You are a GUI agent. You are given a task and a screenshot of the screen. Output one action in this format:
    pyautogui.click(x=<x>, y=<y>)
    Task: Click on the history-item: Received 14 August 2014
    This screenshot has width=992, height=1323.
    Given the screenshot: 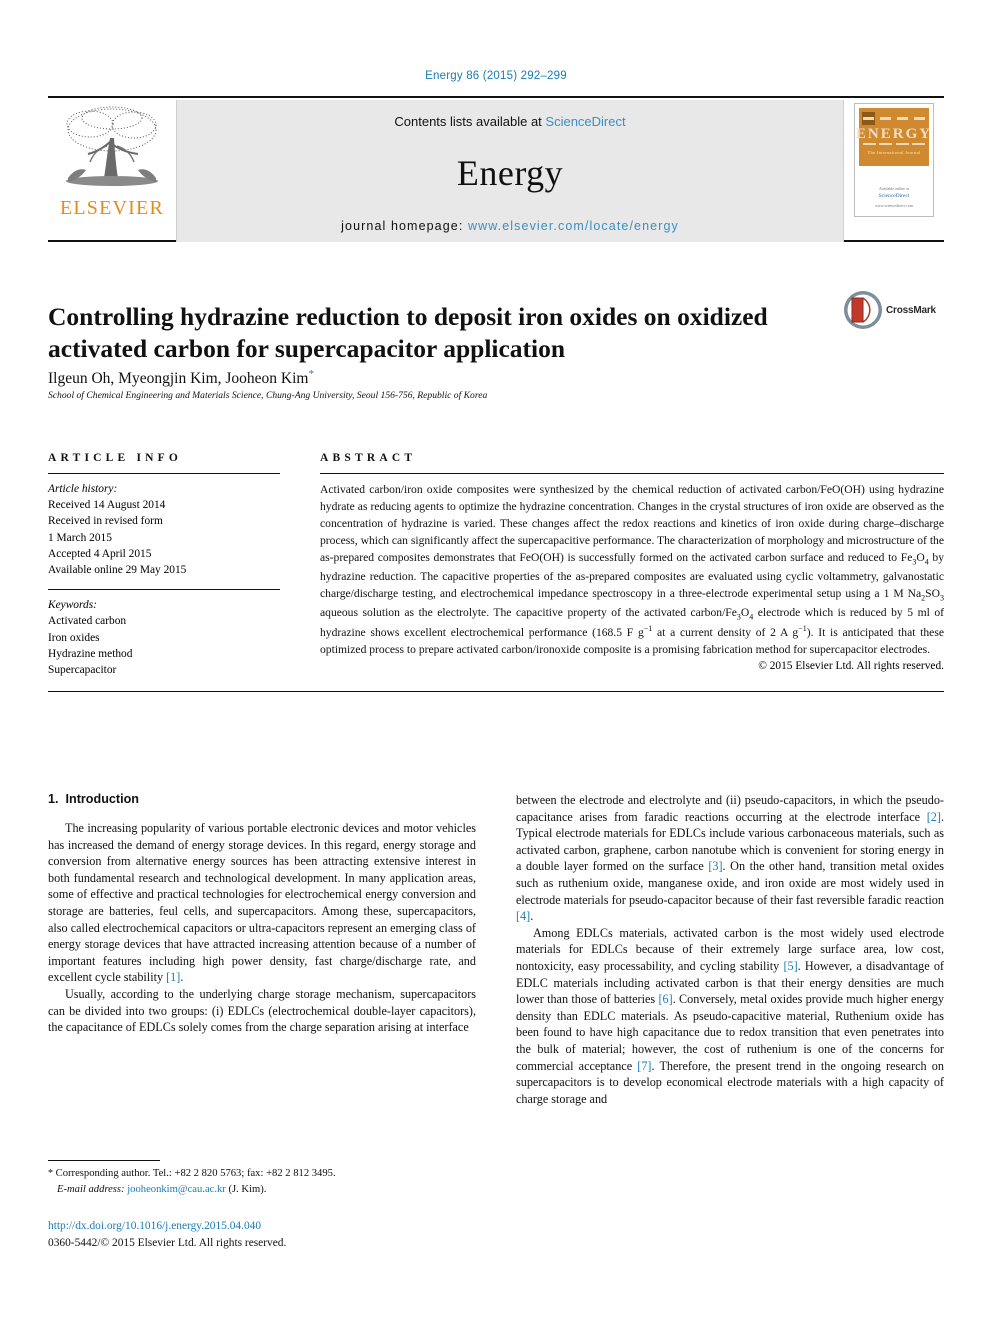 What is the action you would take?
    pyautogui.click(x=107, y=505)
    